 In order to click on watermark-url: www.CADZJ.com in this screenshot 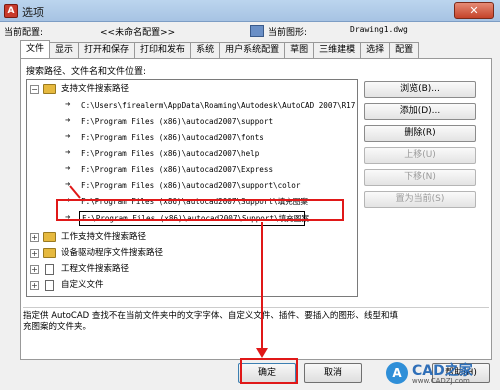, I will do `click(441, 381)`.